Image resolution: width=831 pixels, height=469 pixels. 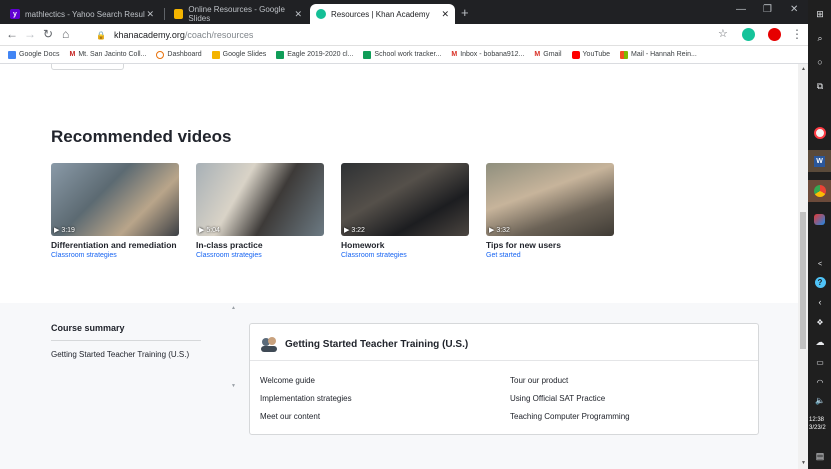 I want to click on video-duration: ▶ 5:04, so click(x=209, y=230).